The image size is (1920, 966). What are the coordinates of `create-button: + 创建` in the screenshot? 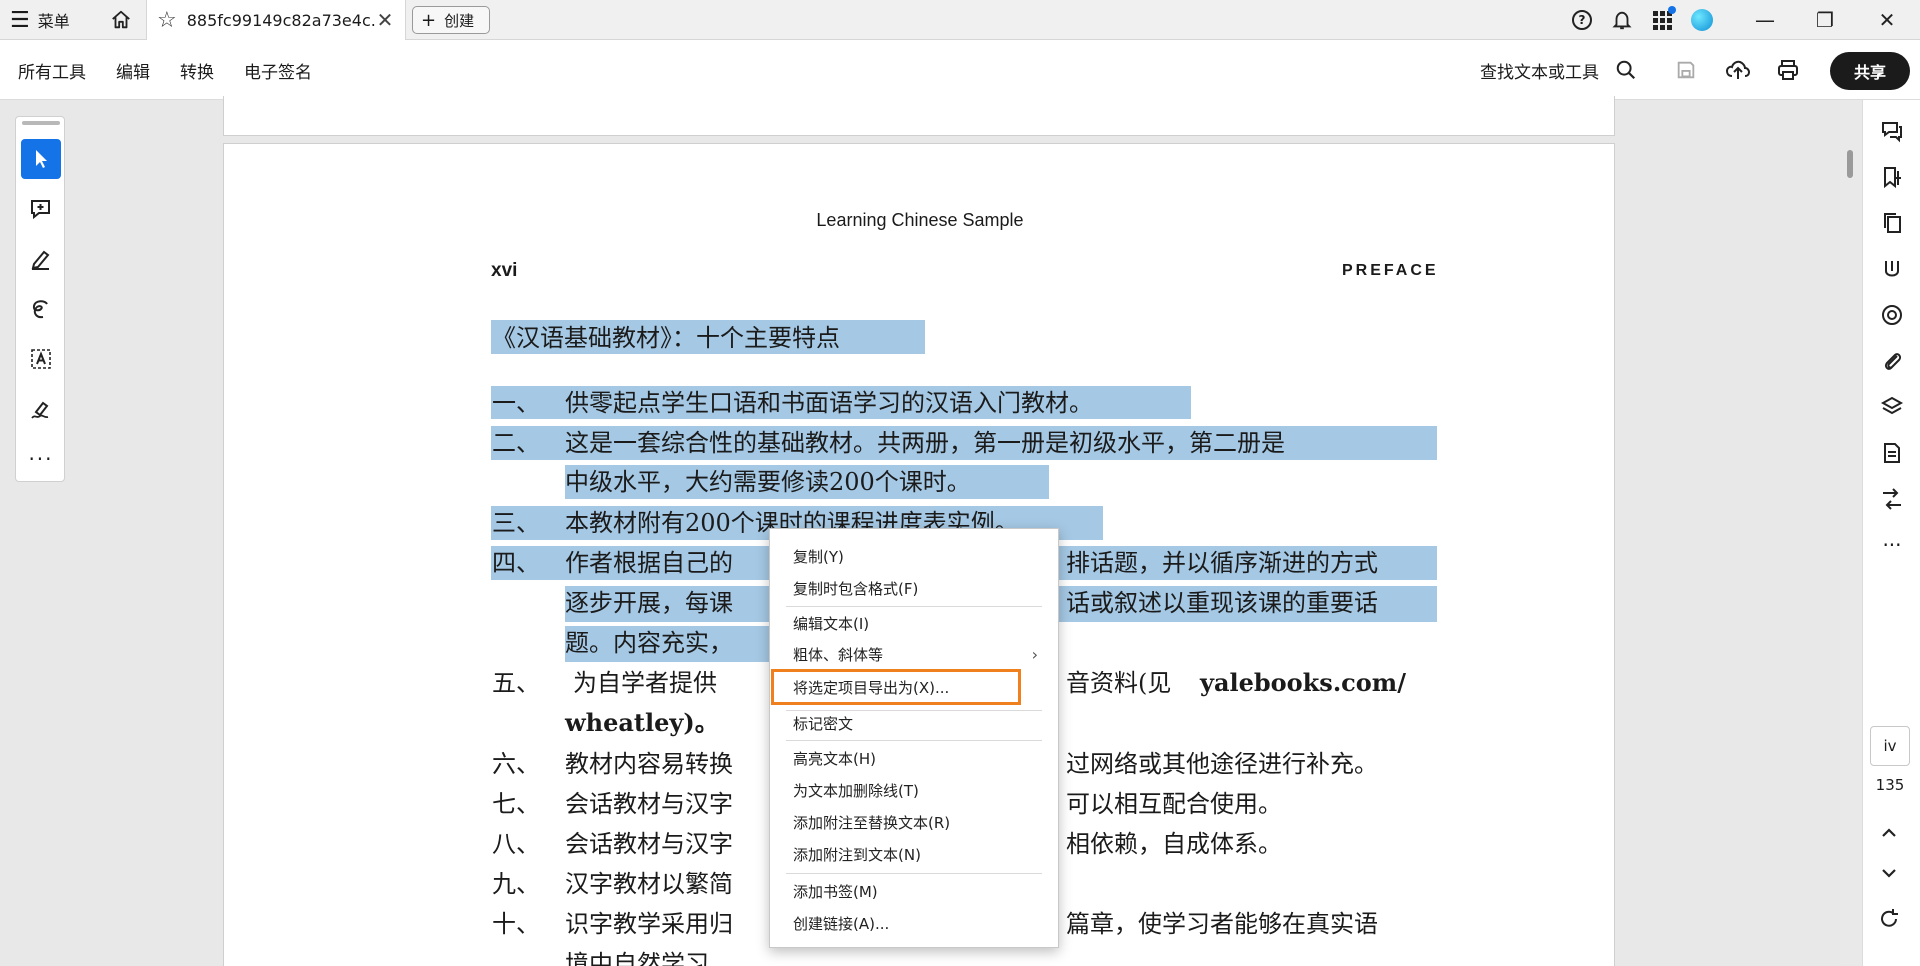 It's located at (451, 20).